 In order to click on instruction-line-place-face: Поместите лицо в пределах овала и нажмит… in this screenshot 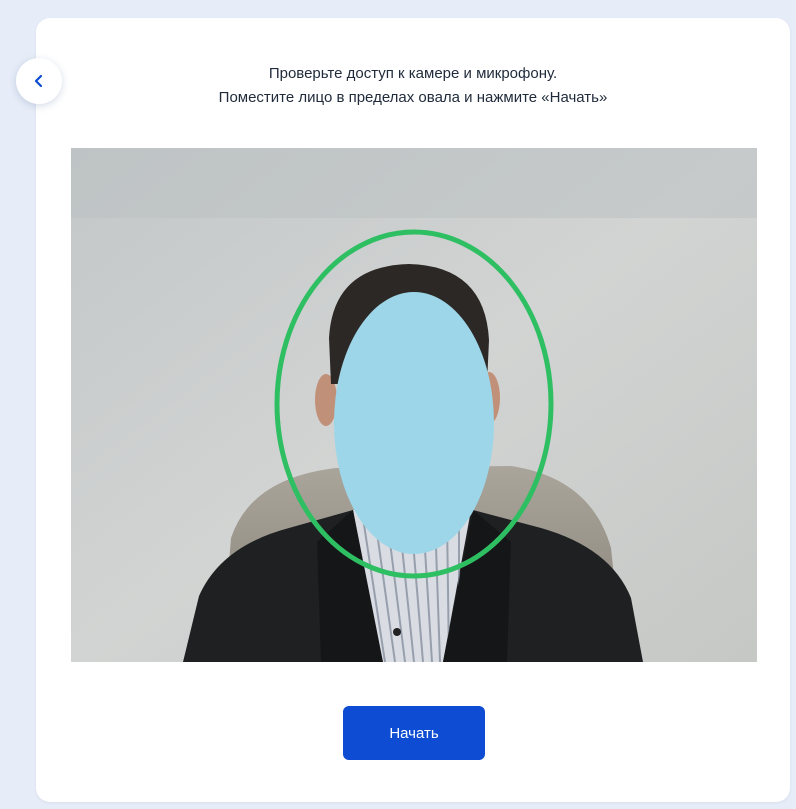, I will do `click(413, 97)`.